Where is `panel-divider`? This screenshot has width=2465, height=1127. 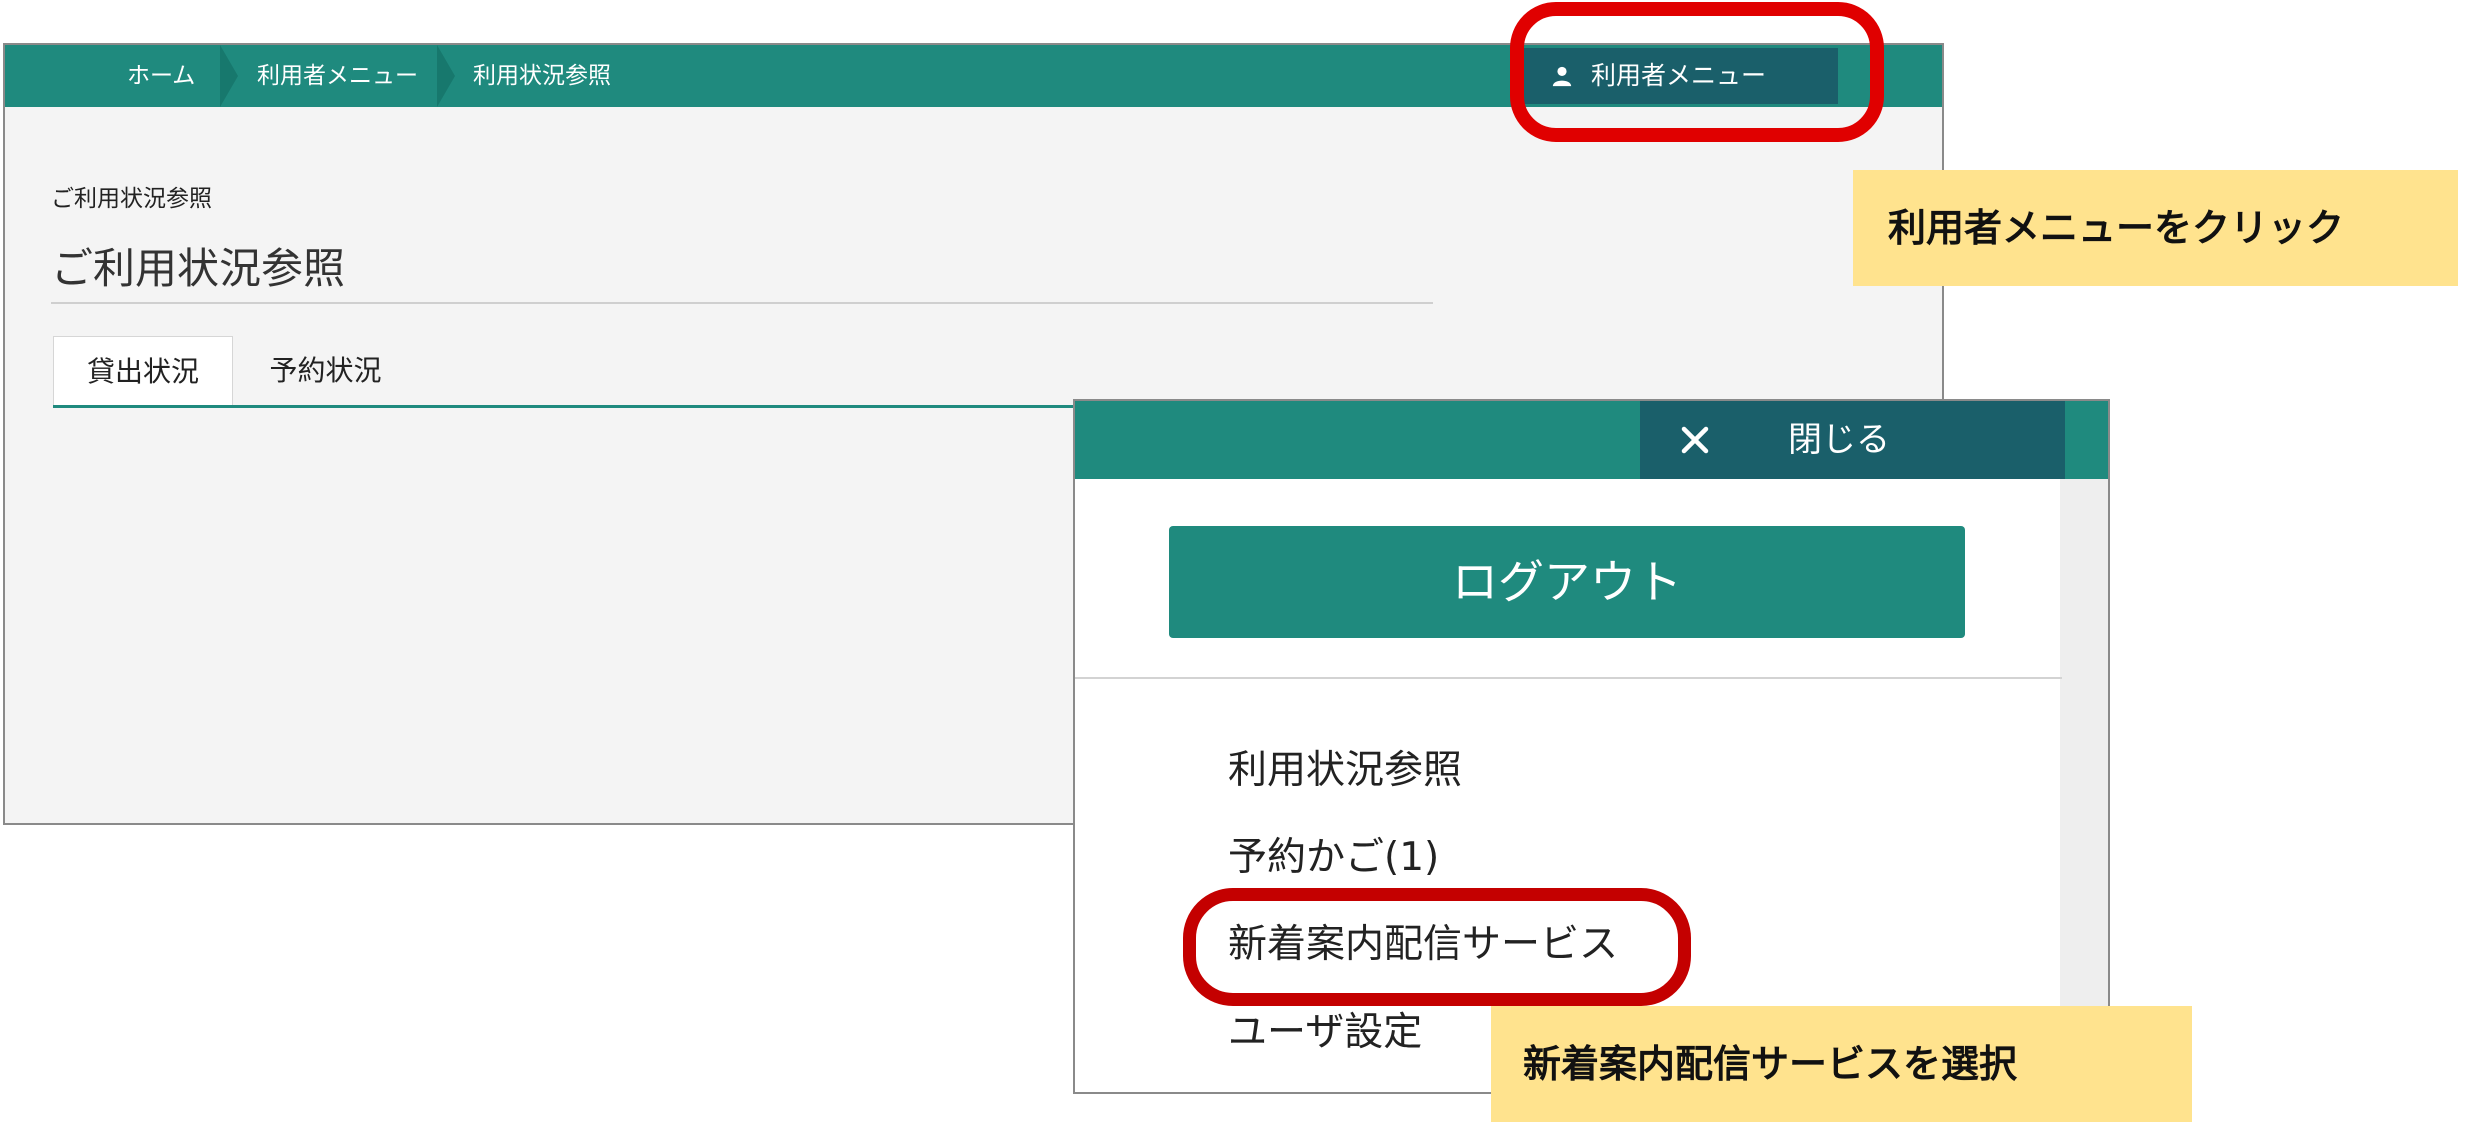
panel-divider is located at coordinates (1568, 678).